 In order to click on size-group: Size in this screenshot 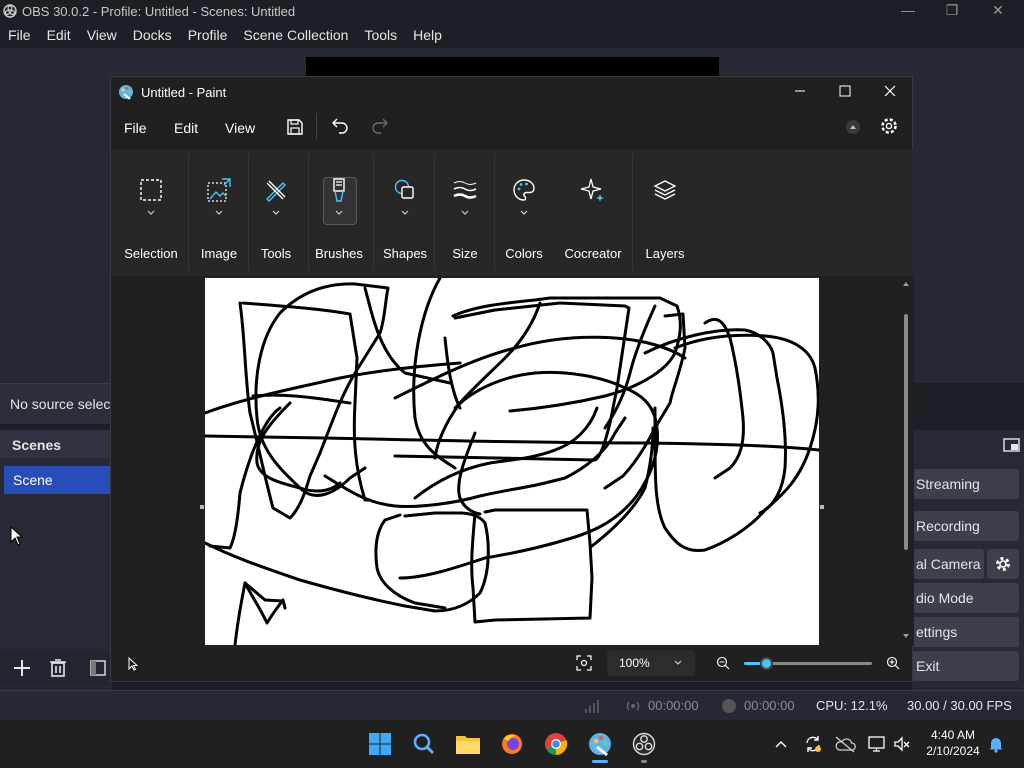, I will do `click(465, 212)`.